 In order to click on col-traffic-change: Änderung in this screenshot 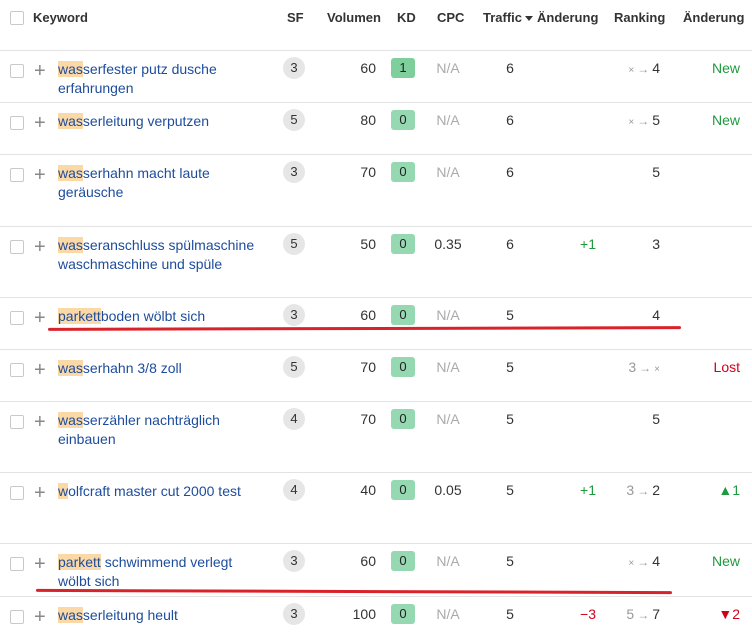, I will do `click(567, 17)`.